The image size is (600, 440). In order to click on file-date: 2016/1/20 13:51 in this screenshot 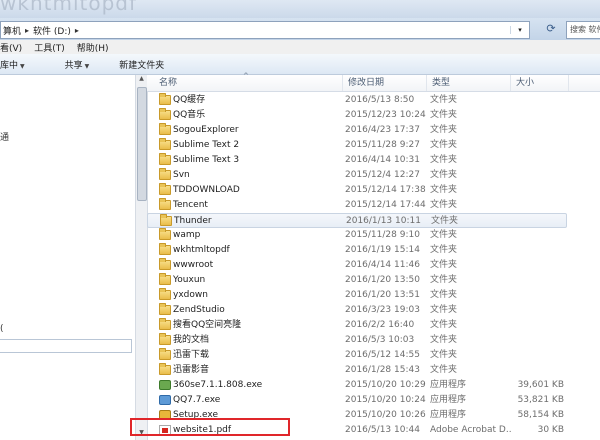, I will do `click(382, 295)`.